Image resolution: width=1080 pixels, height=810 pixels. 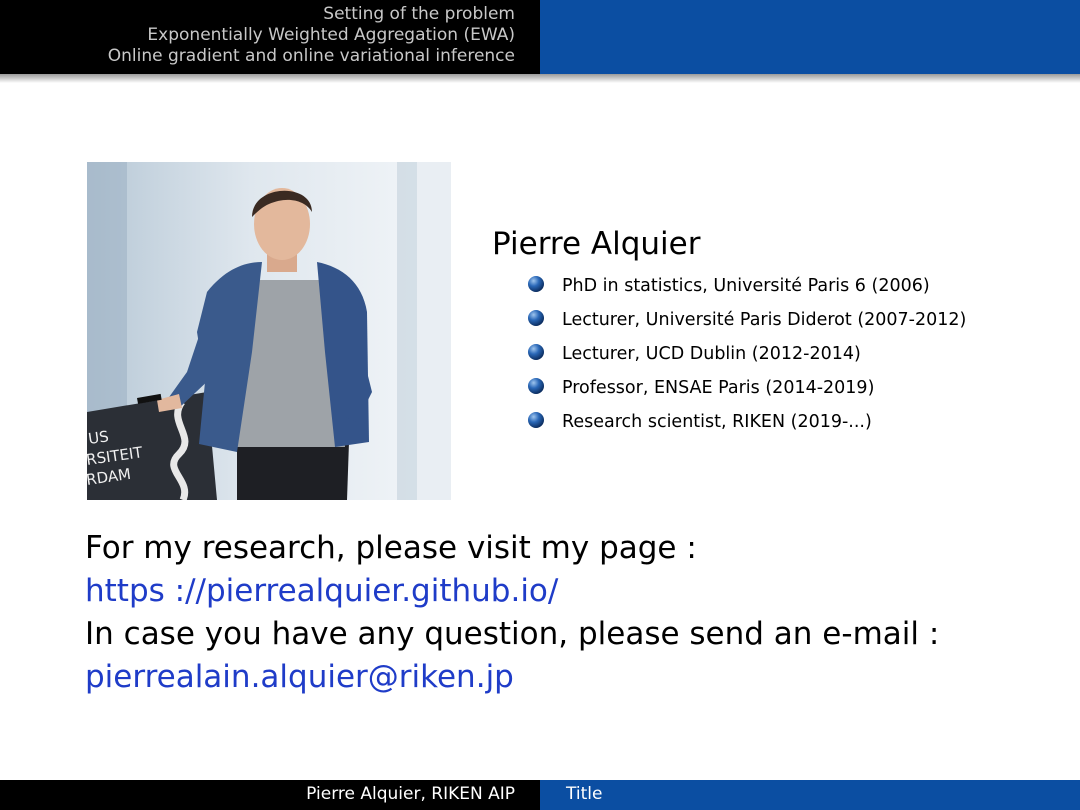 What do you see at coordinates (512, 677) in the screenshot?
I see `email-link: pierrealain.alquier@riken.jp` at bounding box center [512, 677].